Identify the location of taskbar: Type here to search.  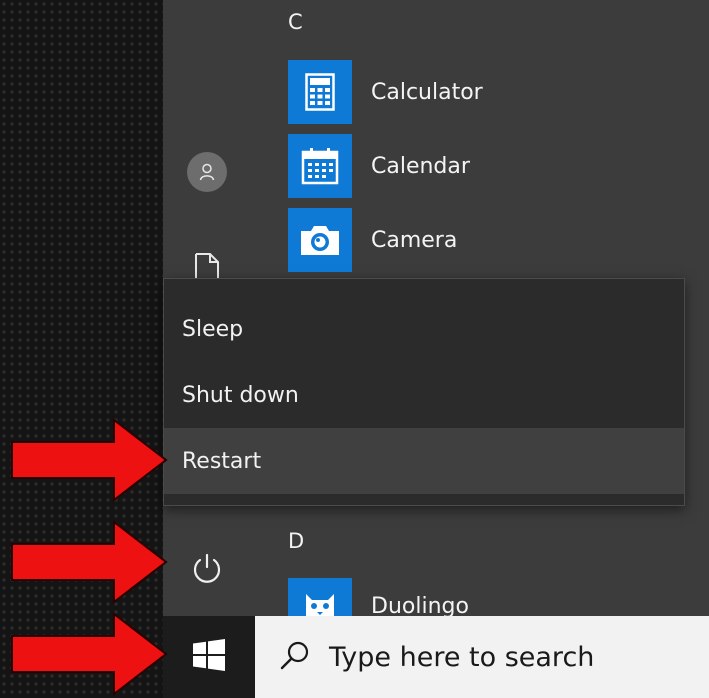
(436, 657).